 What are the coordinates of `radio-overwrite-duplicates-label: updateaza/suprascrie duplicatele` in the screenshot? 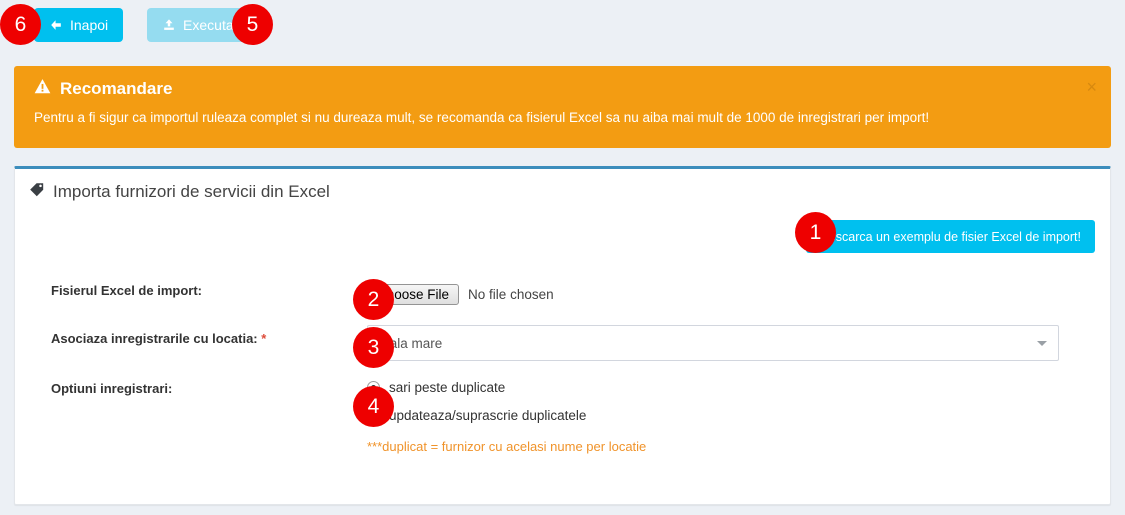 It's located at (488, 415).